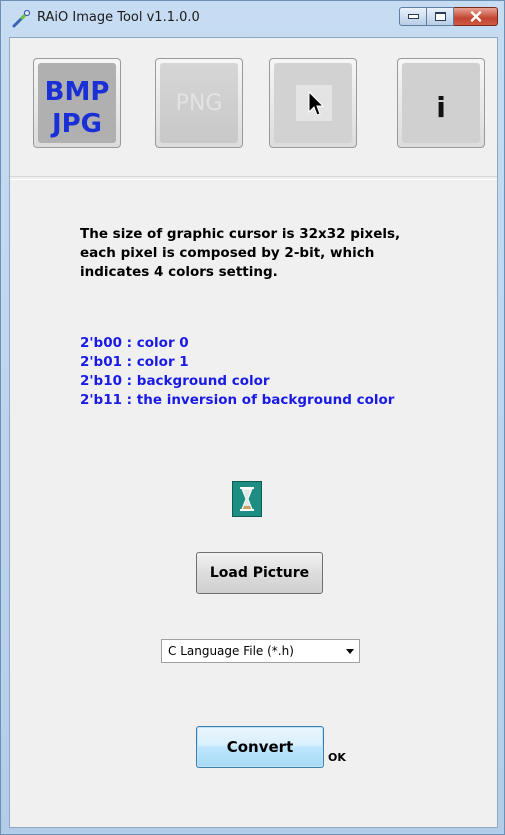 Image resolution: width=505 pixels, height=835 pixels. Describe the element at coordinates (134, 343) in the screenshot. I see `legend-item: 2'b00 : color 0` at that location.